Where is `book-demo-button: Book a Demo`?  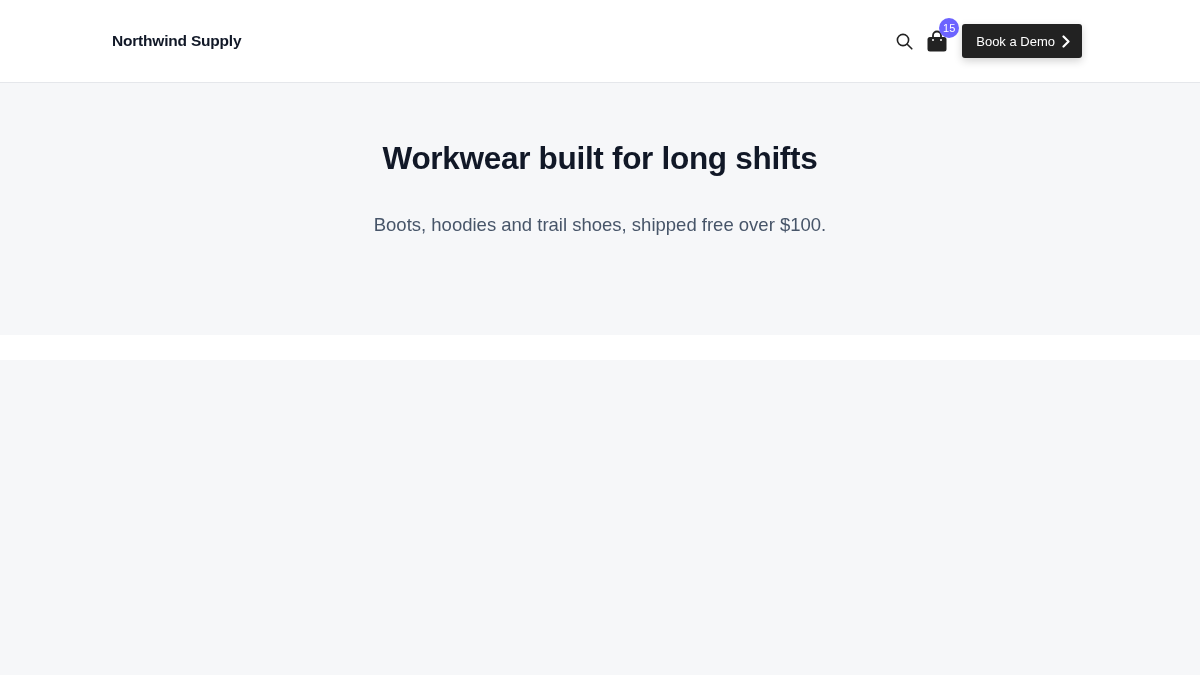
book-demo-button: Book a Demo is located at coordinates (1022, 41).